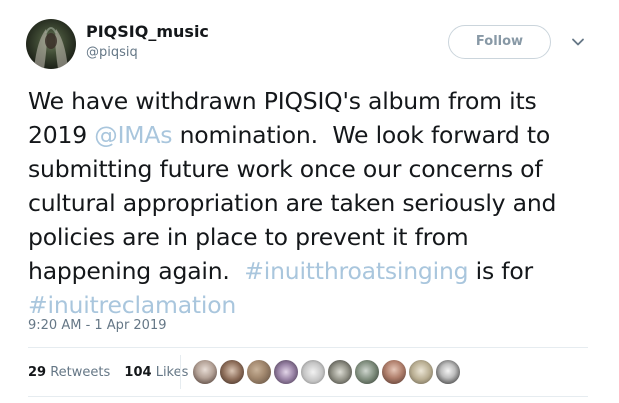 This screenshot has width=619, height=403. What do you see at coordinates (501, 271) in the screenshot?
I see `tweet-text-fragment: is for` at bounding box center [501, 271].